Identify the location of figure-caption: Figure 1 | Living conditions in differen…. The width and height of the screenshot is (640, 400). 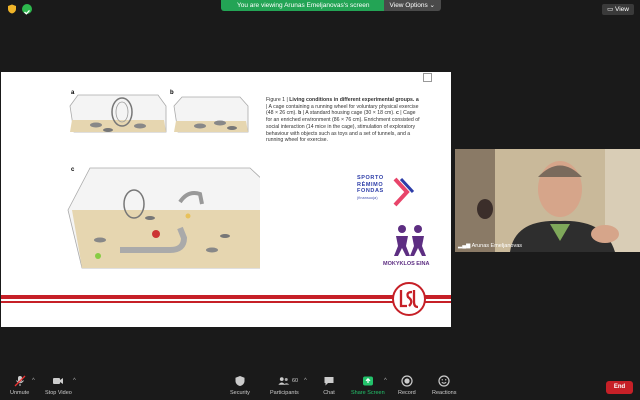
(343, 120).